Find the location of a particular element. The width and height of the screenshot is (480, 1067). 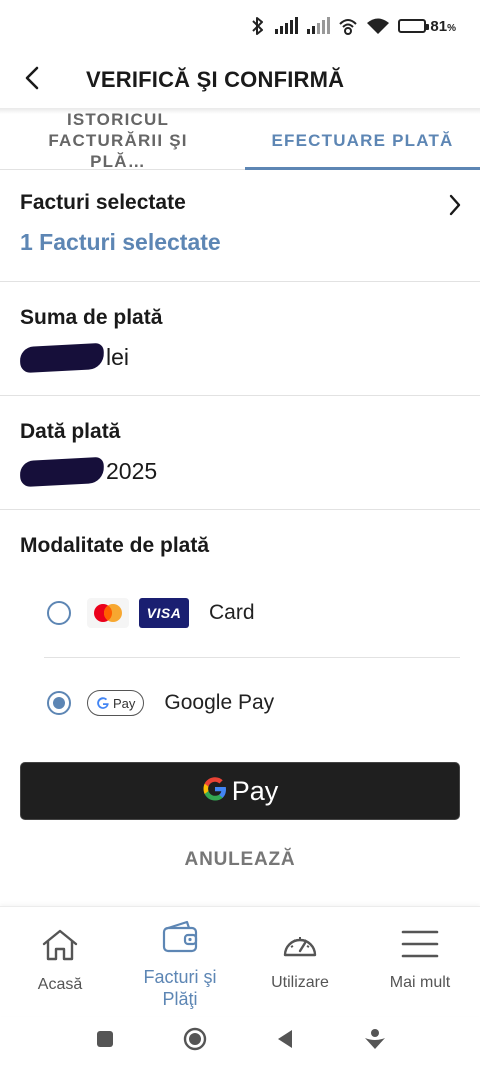

app-header: VERIFICĂ ŞI CONFIRMĂ is located at coordinates (240, 80).